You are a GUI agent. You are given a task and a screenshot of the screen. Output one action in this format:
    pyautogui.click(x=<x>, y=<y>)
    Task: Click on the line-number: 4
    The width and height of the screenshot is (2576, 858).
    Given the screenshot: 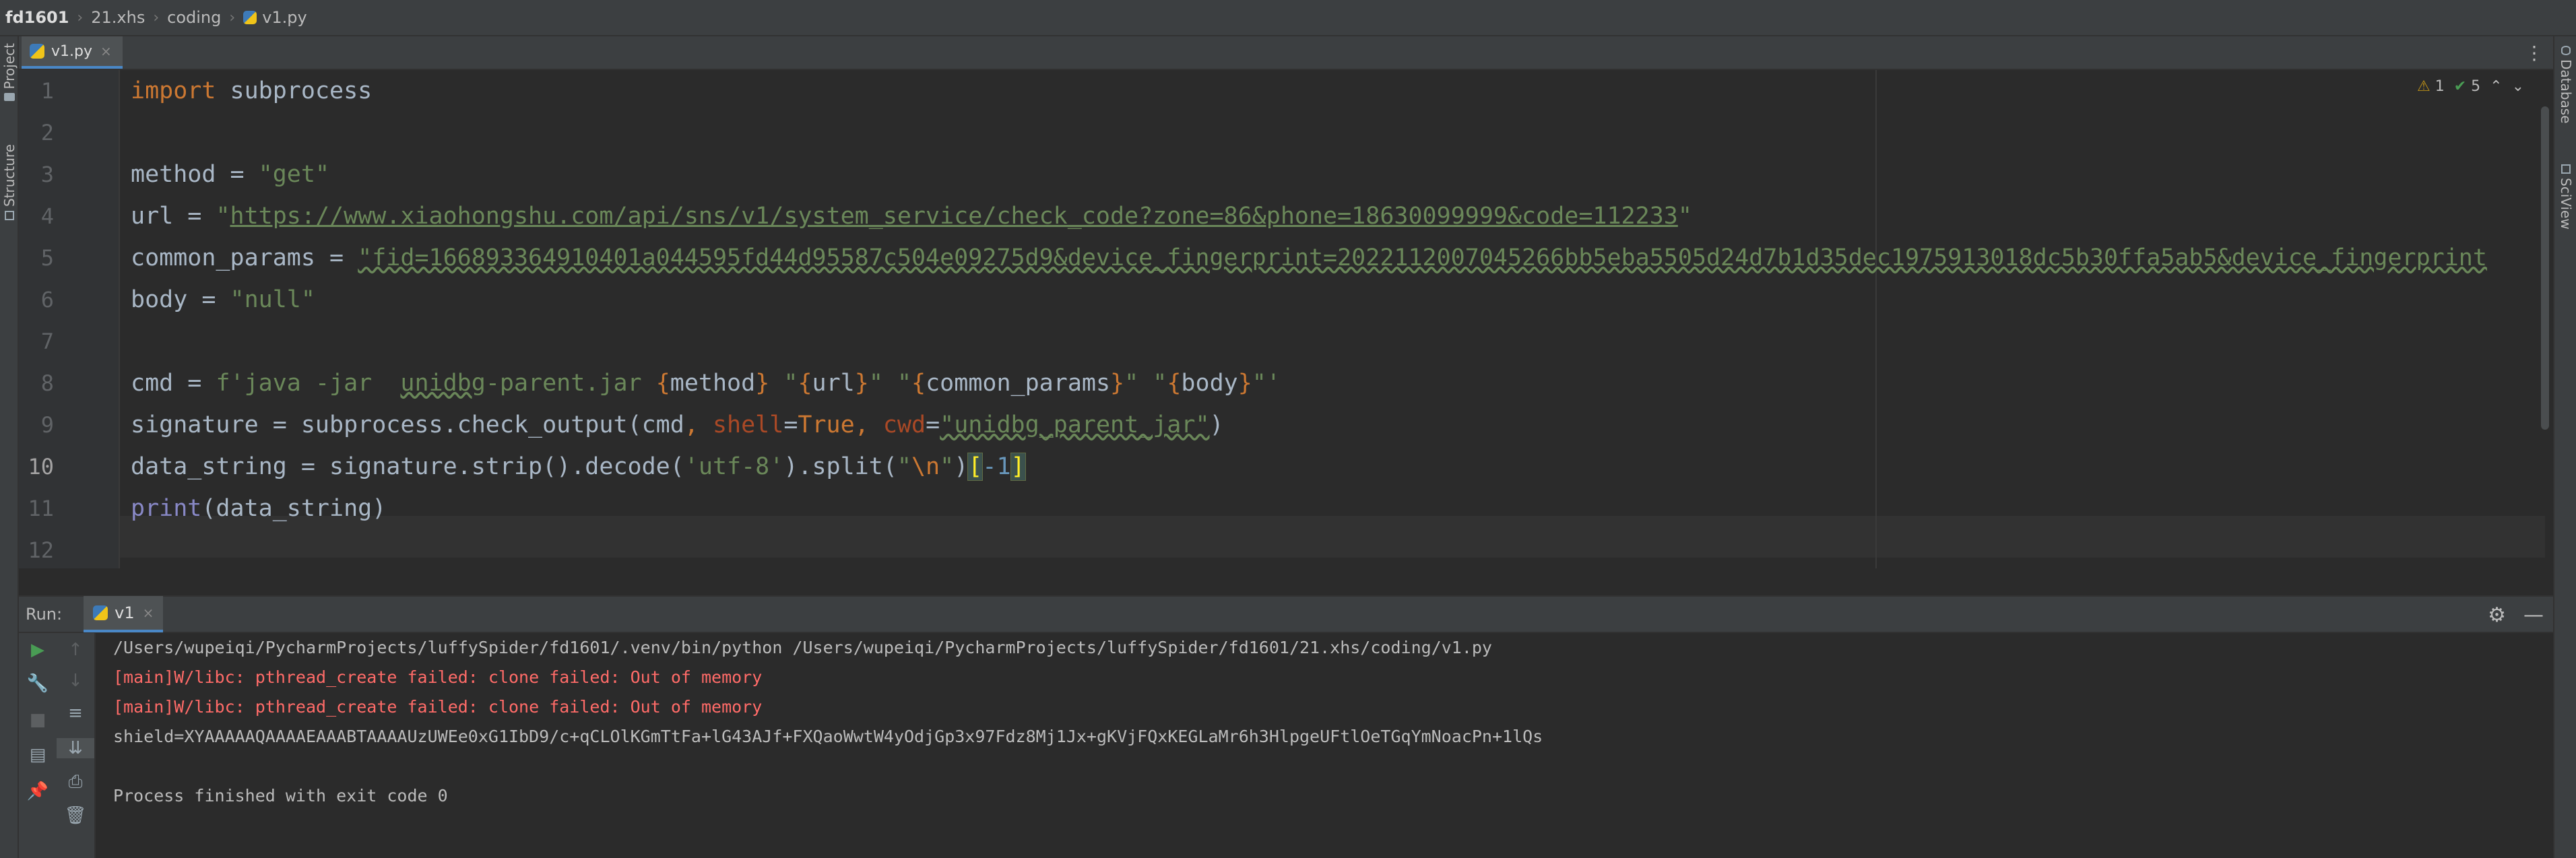 What is the action you would take?
    pyautogui.click(x=47, y=216)
    